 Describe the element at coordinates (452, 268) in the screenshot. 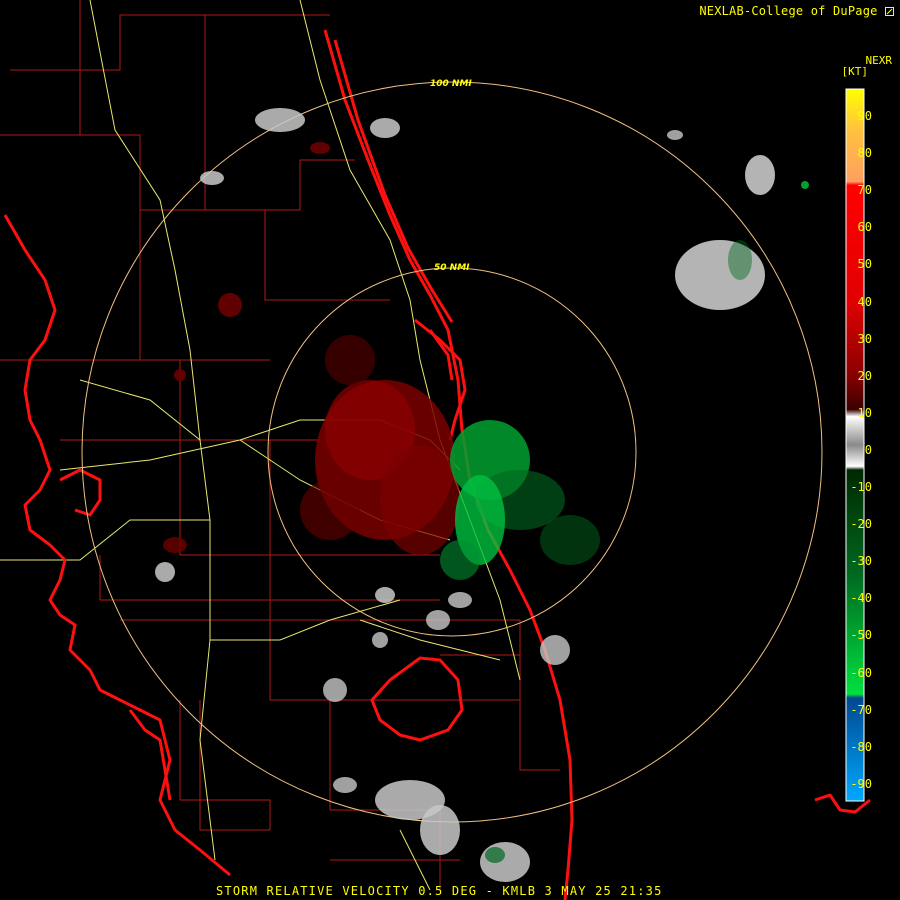

I see `ring-label-50: 50 NMI` at that location.